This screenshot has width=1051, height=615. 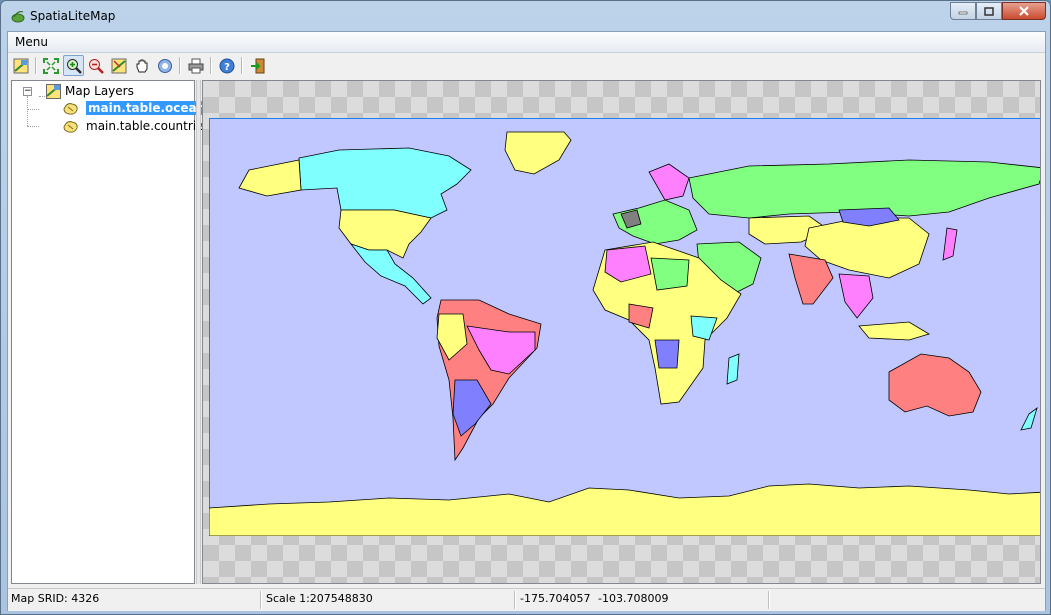 What do you see at coordinates (18, 17) in the screenshot?
I see `spatialite-feather-icon` at bounding box center [18, 17].